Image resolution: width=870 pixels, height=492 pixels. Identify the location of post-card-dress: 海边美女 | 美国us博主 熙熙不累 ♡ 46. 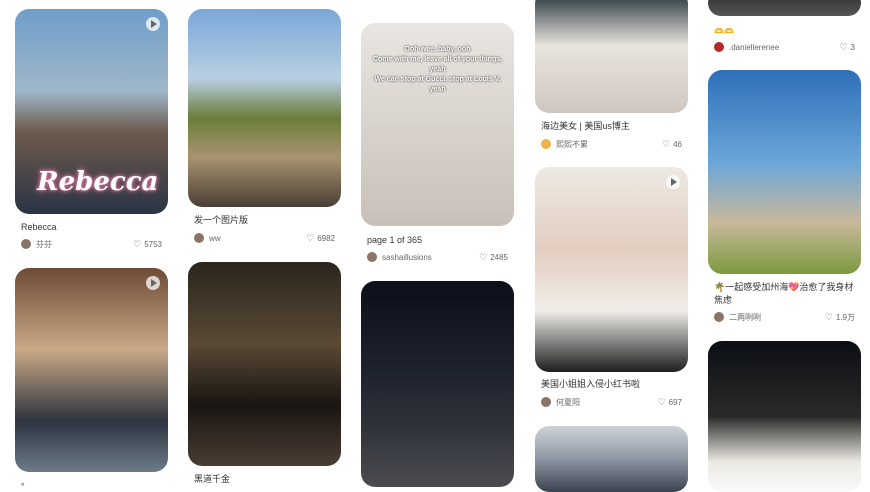
(611, 78).